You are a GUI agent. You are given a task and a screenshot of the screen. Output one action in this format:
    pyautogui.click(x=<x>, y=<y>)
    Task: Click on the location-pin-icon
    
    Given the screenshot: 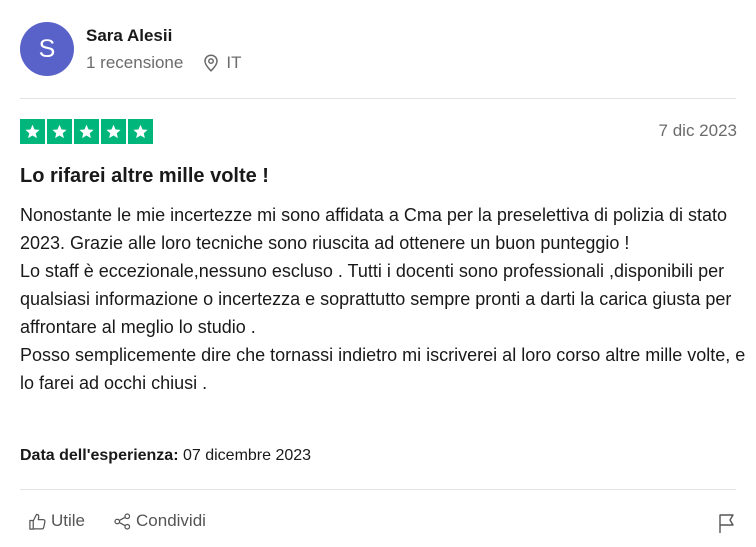 What is the action you would take?
    pyautogui.click(x=211, y=63)
    